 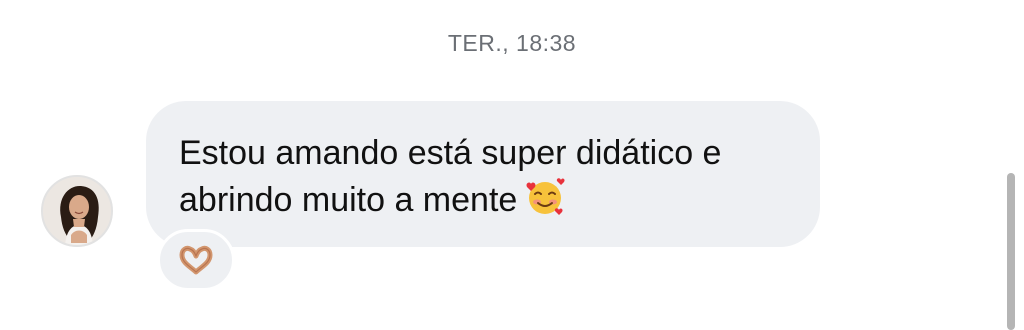 I want to click on sender-avatar, so click(x=77, y=211).